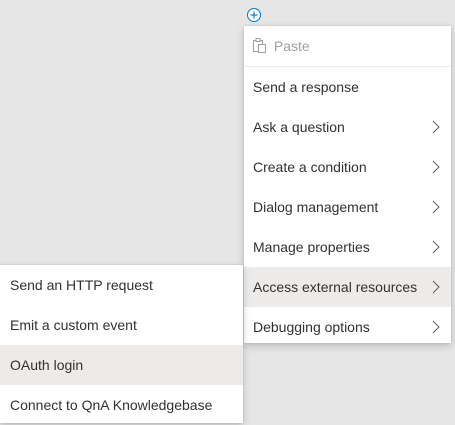  What do you see at coordinates (335, 287) in the screenshot?
I see `menu-item-label: Access external resources` at bounding box center [335, 287].